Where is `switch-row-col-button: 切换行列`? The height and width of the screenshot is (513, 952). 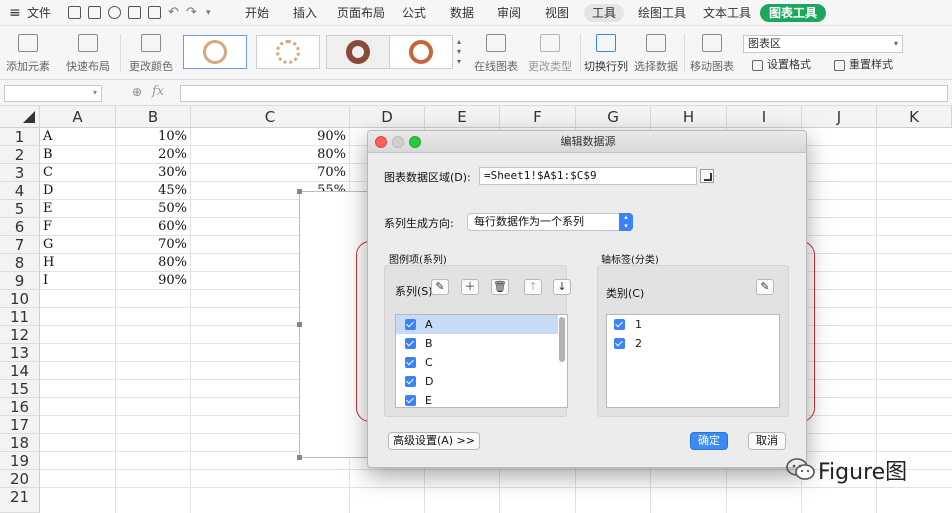 switch-row-col-button: 切换行列 is located at coordinates (606, 53).